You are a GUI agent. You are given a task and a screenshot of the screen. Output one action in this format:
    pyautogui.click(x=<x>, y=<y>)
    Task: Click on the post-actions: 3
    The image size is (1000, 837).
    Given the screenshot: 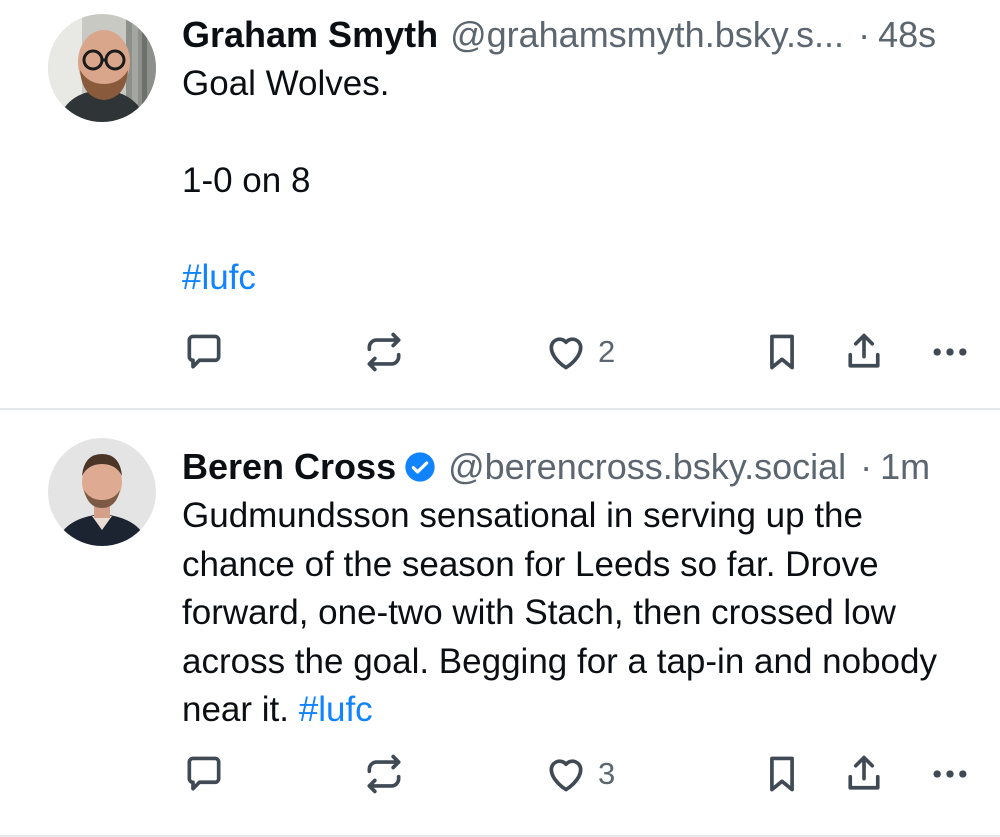 What is the action you would take?
    pyautogui.click(x=577, y=774)
    